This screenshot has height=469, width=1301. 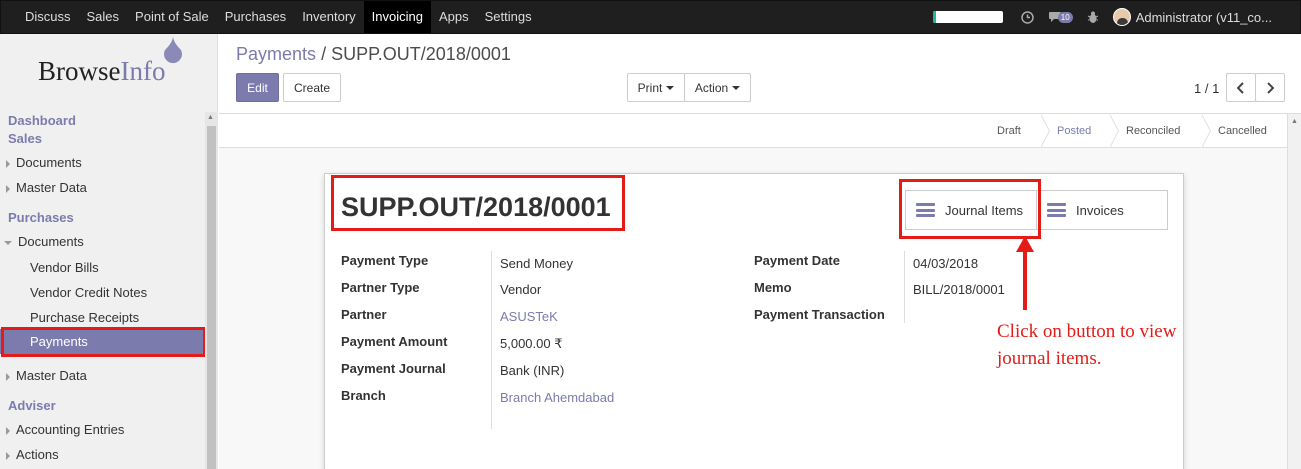 What do you see at coordinates (102, 241) in the screenshot?
I see `sidebar-purchases-documents: Documents` at bounding box center [102, 241].